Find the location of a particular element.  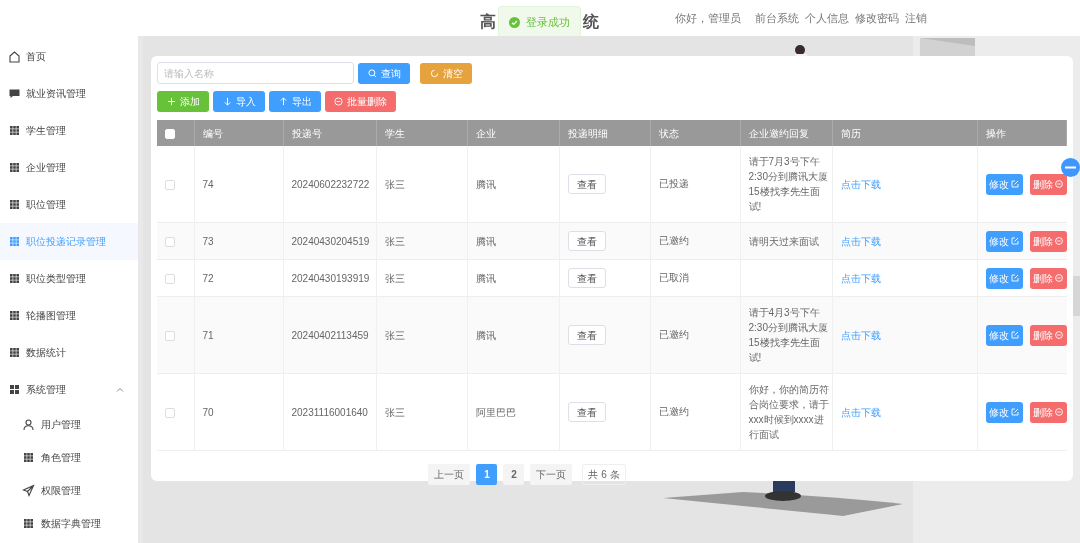

next-page-button: 下一页 is located at coordinates (551, 474).